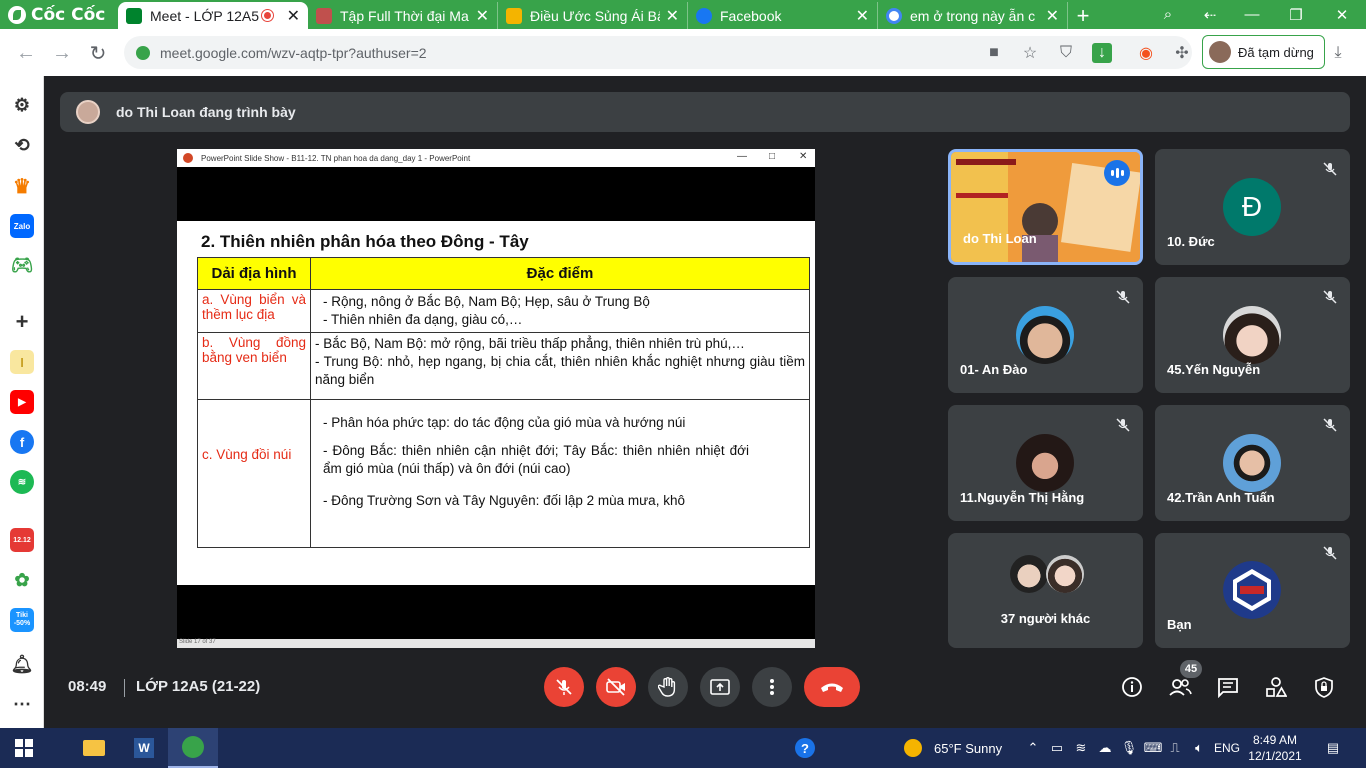 The width and height of the screenshot is (1366, 768). What do you see at coordinates (772, 156) in the screenshot?
I see `slide-maximize-icon: □` at bounding box center [772, 156].